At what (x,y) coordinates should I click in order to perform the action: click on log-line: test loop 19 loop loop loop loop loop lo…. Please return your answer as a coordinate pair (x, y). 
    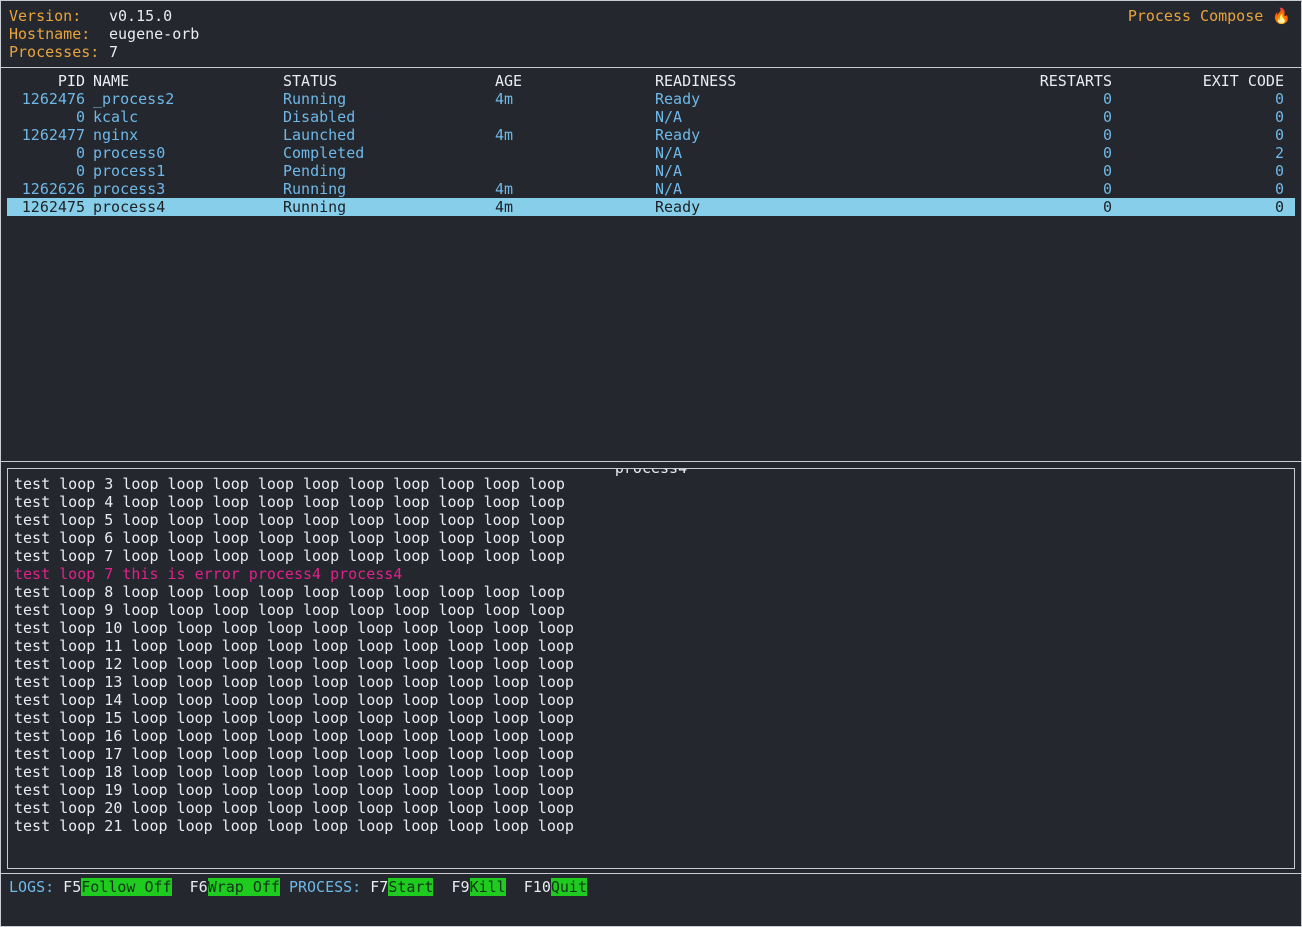
    Looking at the image, I should click on (294, 790).